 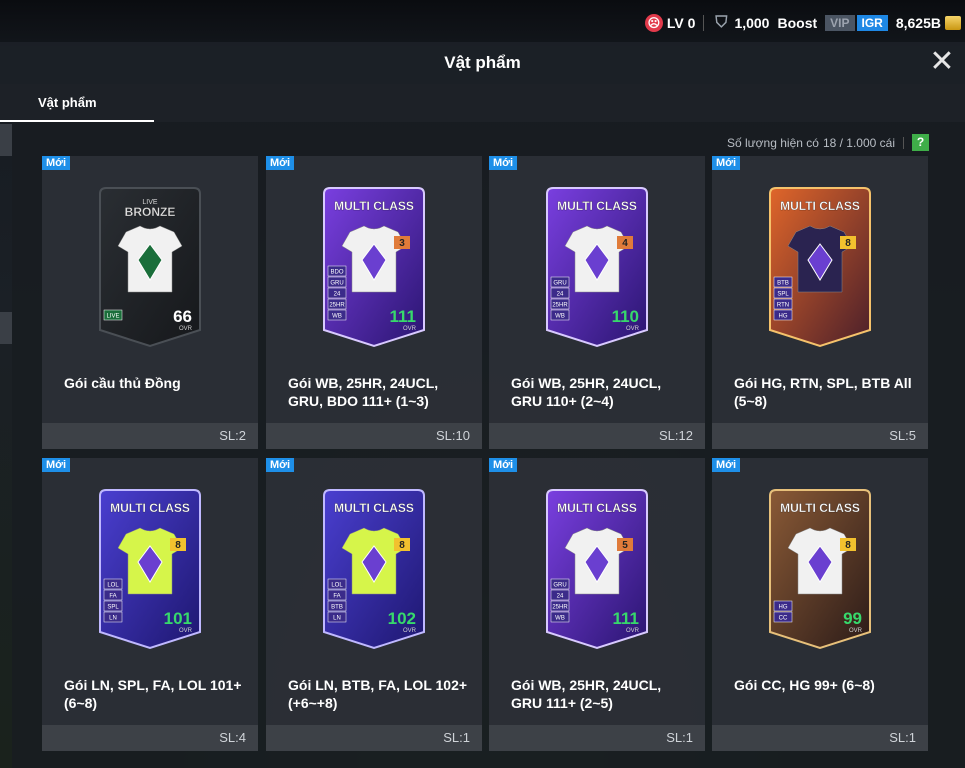 What do you see at coordinates (597, 436) in the screenshot?
I see `item-quantity: SL:12` at bounding box center [597, 436].